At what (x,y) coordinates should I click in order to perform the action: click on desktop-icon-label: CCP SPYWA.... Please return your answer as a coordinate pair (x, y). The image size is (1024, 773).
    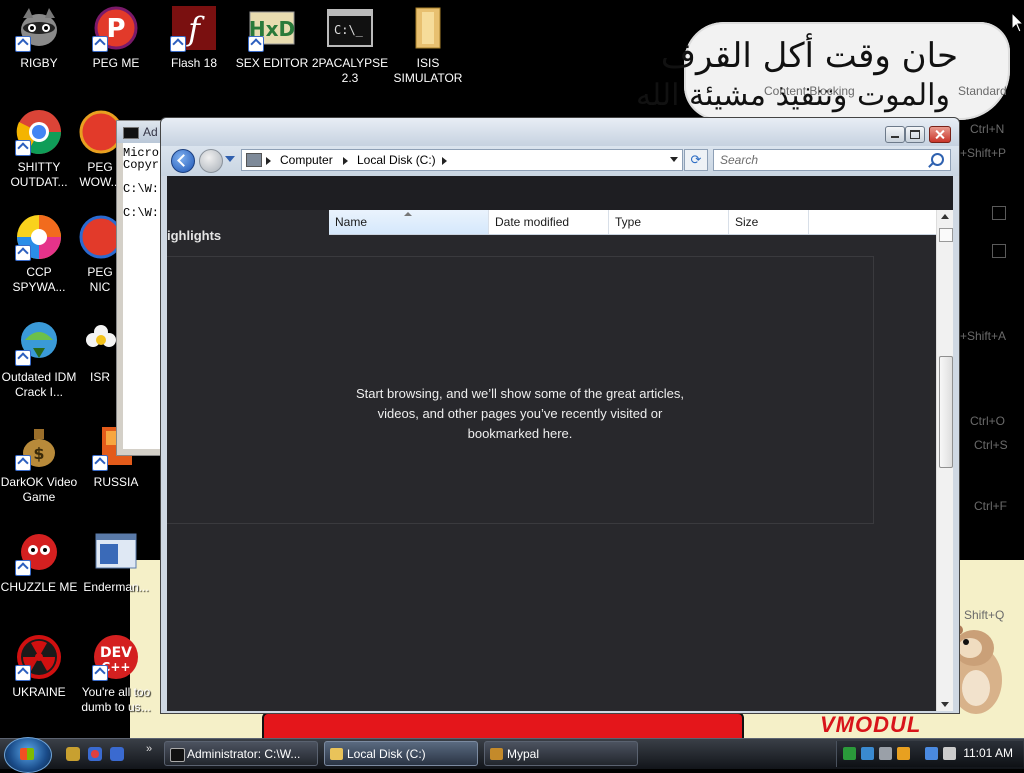
    Looking at the image, I should click on (39, 279).